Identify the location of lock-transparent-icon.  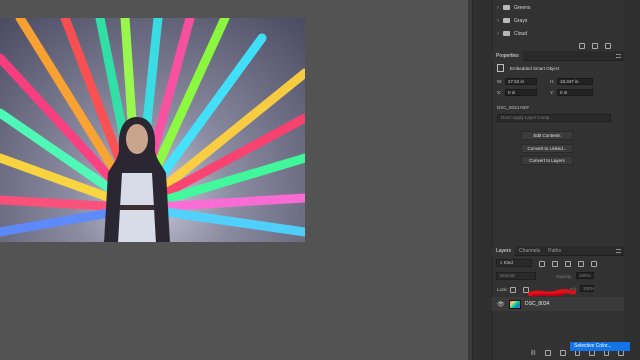
(513, 290).